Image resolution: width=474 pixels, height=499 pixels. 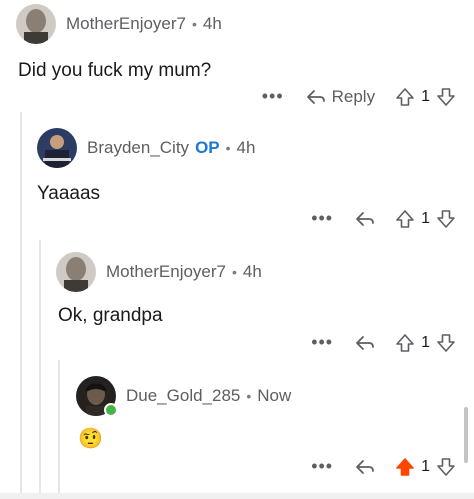 I want to click on online-status-icon, so click(x=111, y=410).